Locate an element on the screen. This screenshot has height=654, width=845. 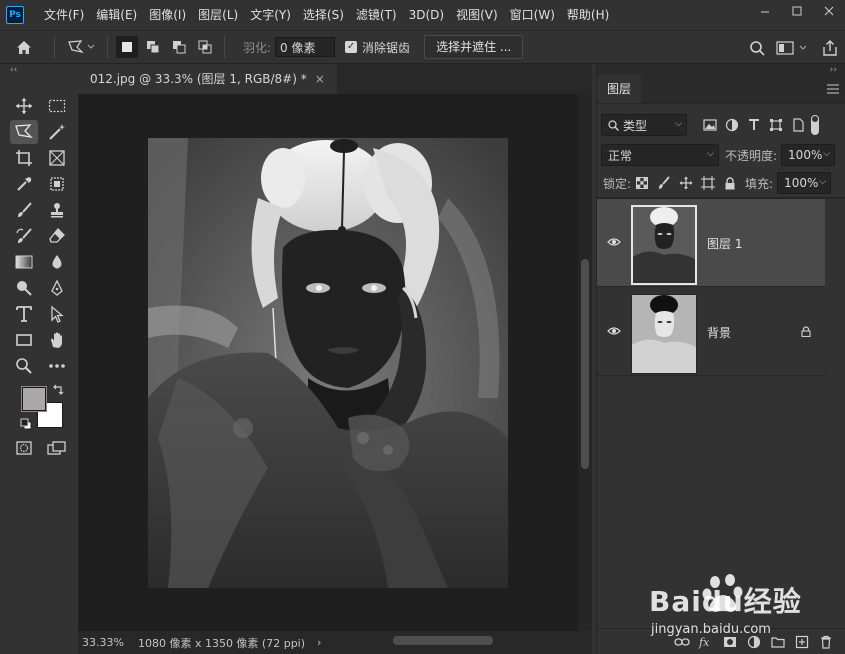
foreground-color-swatch is located at coordinates (34, 399).